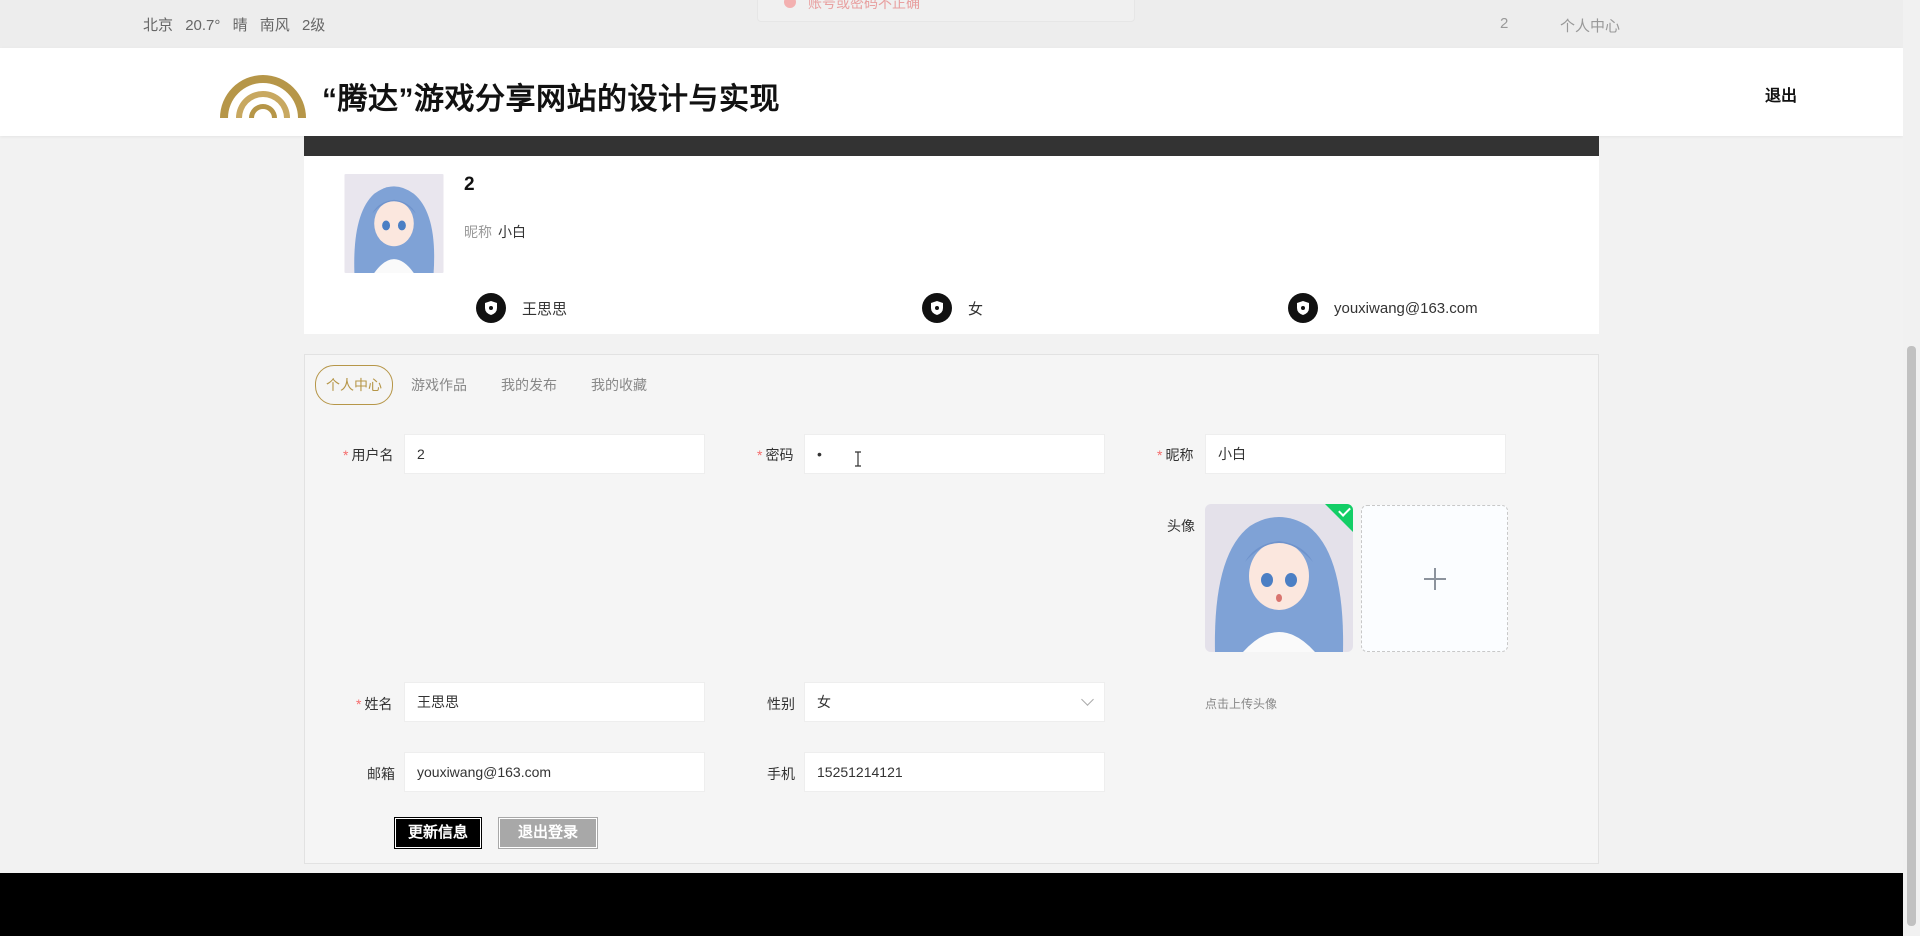 The width and height of the screenshot is (1920, 936). What do you see at coordinates (158, 25) in the screenshot?
I see `weather-city: 北京` at bounding box center [158, 25].